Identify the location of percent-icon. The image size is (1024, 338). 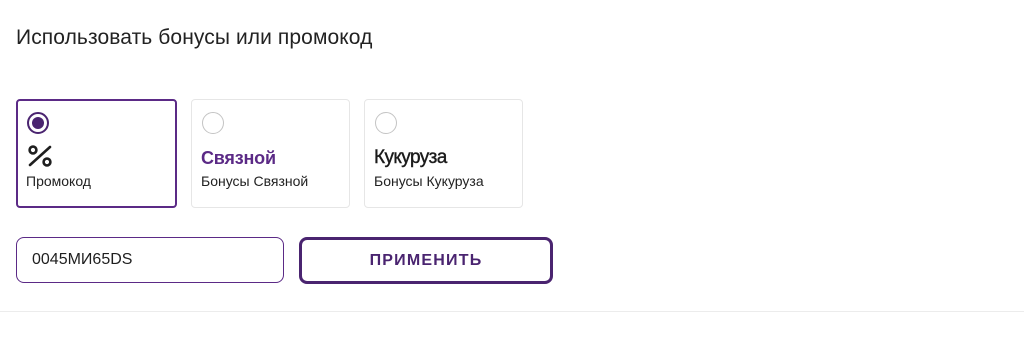
(40, 156).